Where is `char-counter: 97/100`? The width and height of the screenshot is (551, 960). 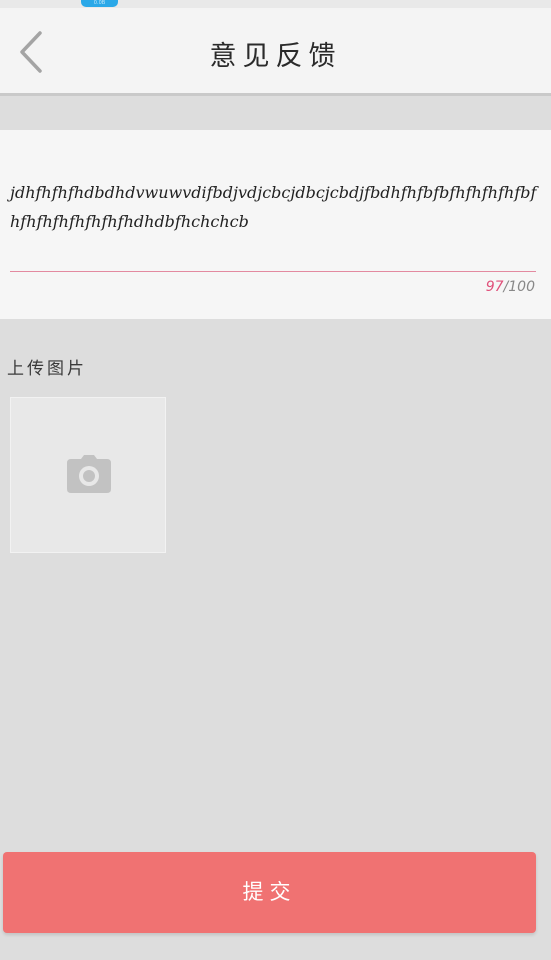 char-counter: 97/100 is located at coordinates (510, 287).